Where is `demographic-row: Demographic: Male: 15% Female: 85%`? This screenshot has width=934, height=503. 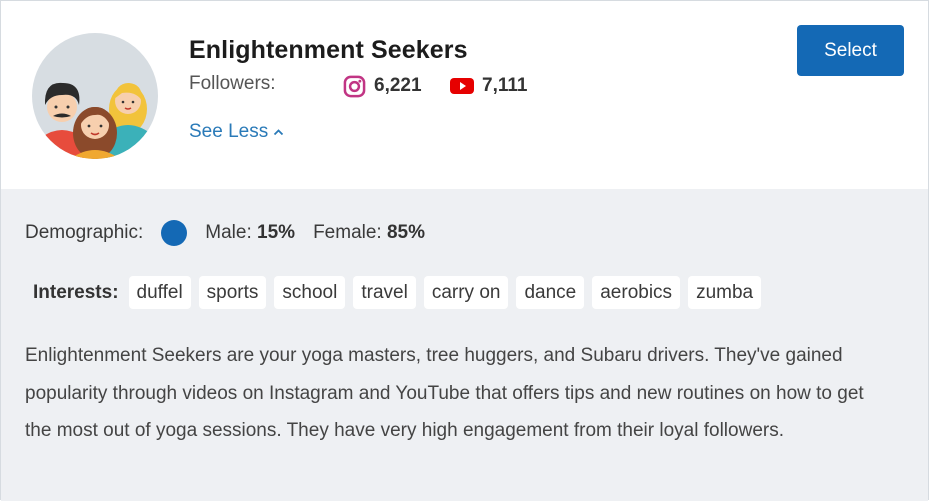
demographic-row: Demographic: Male: 15% Female: 85% is located at coordinates (225, 233).